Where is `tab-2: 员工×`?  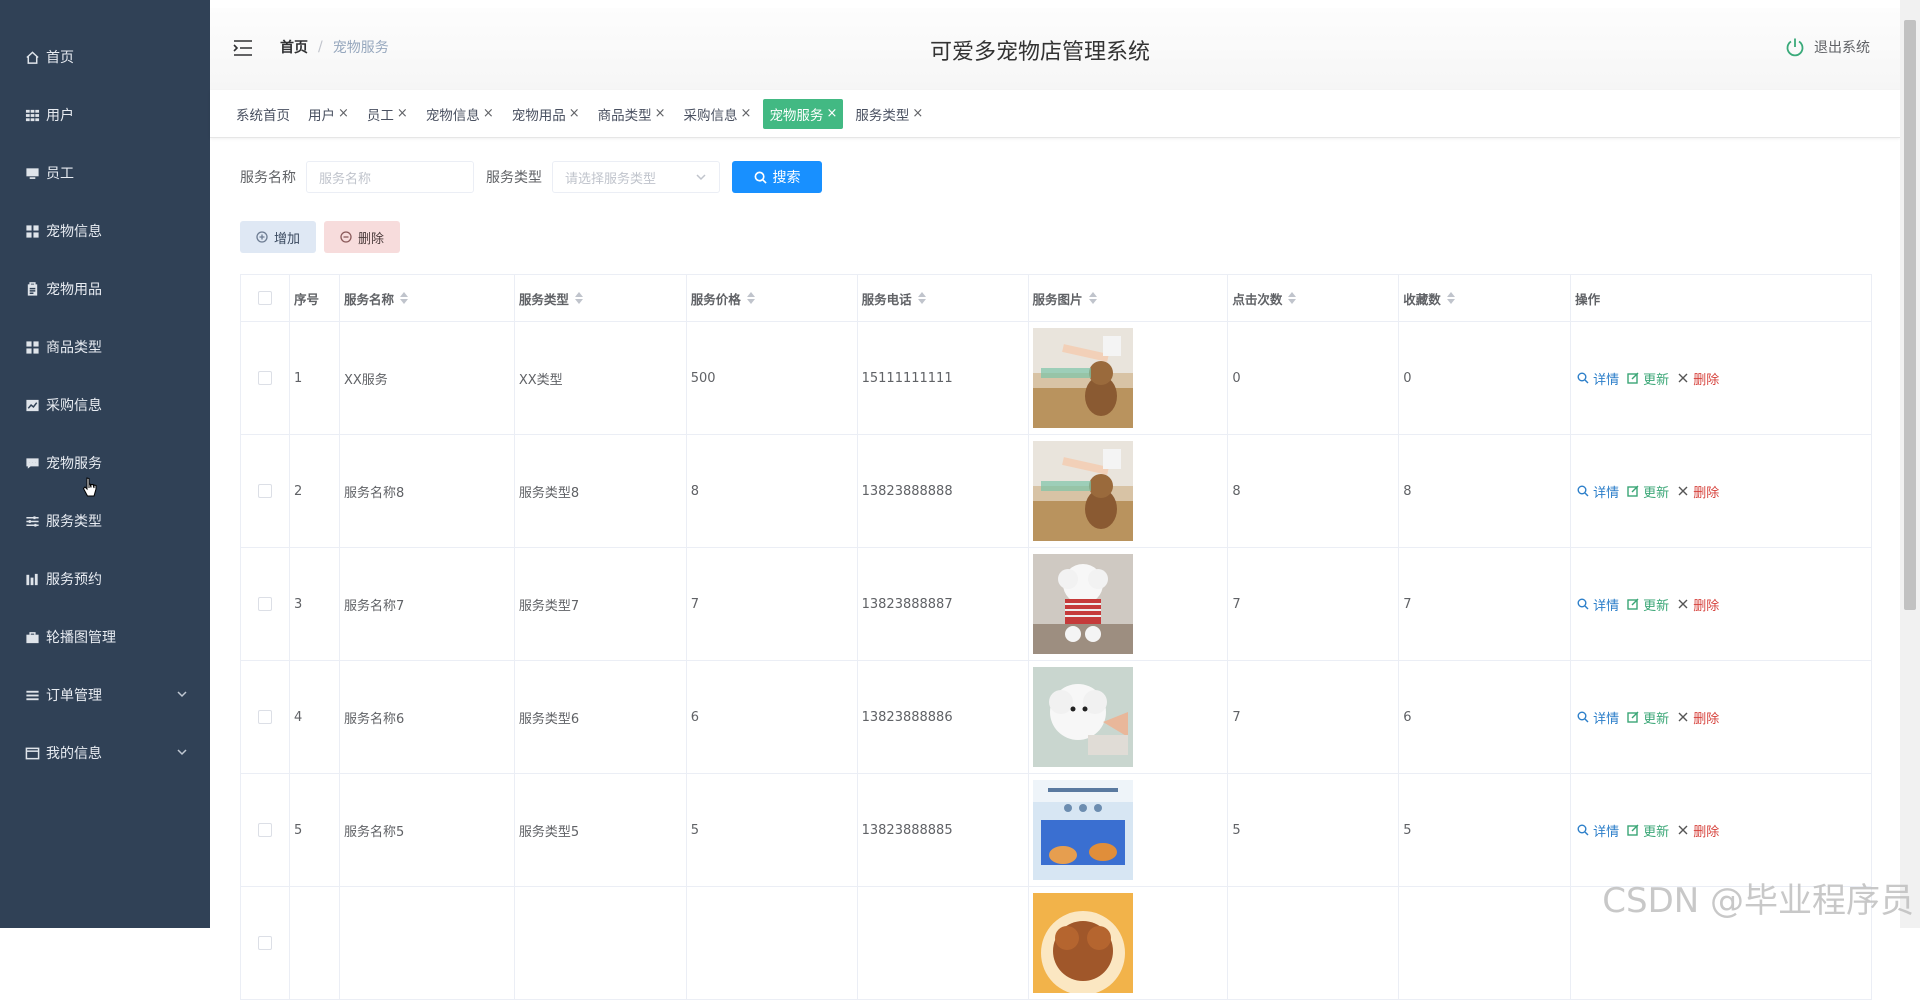 tab-2: 员工× is located at coordinates (387, 114).